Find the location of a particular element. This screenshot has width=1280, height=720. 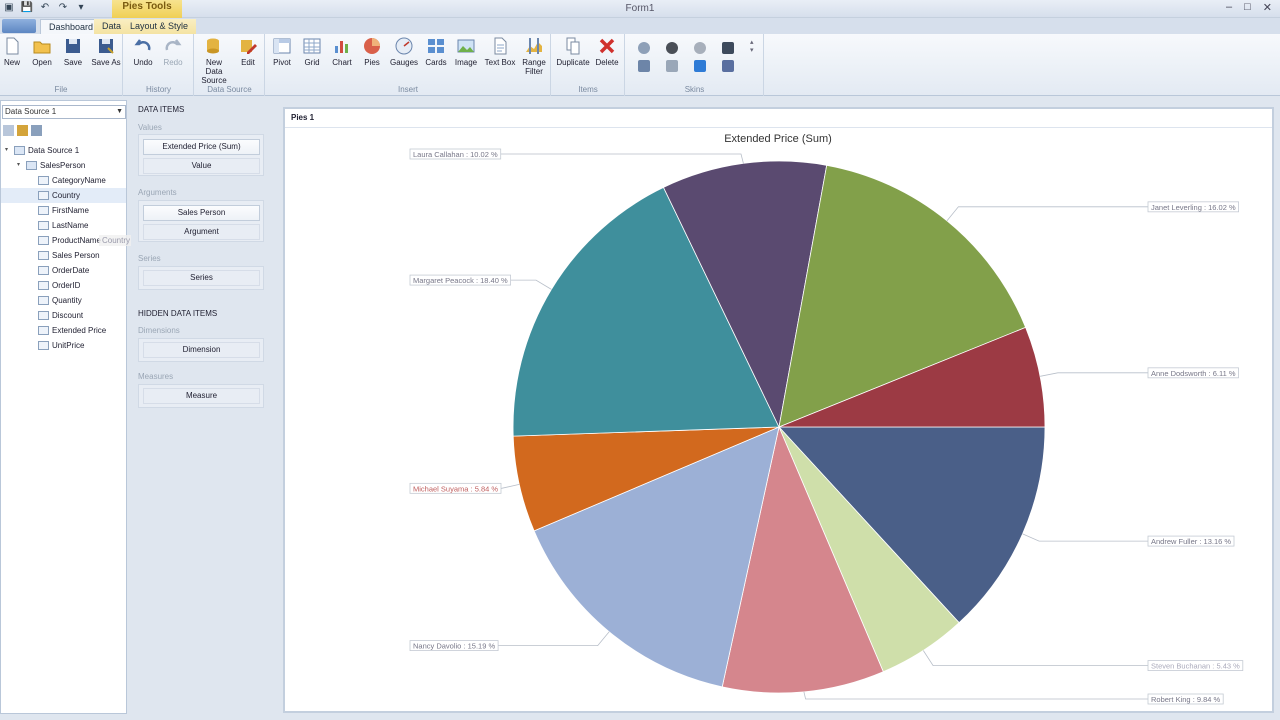

tree-item-data-source-1: ▾ Data Source 1 is located at coordinates (63, 150).